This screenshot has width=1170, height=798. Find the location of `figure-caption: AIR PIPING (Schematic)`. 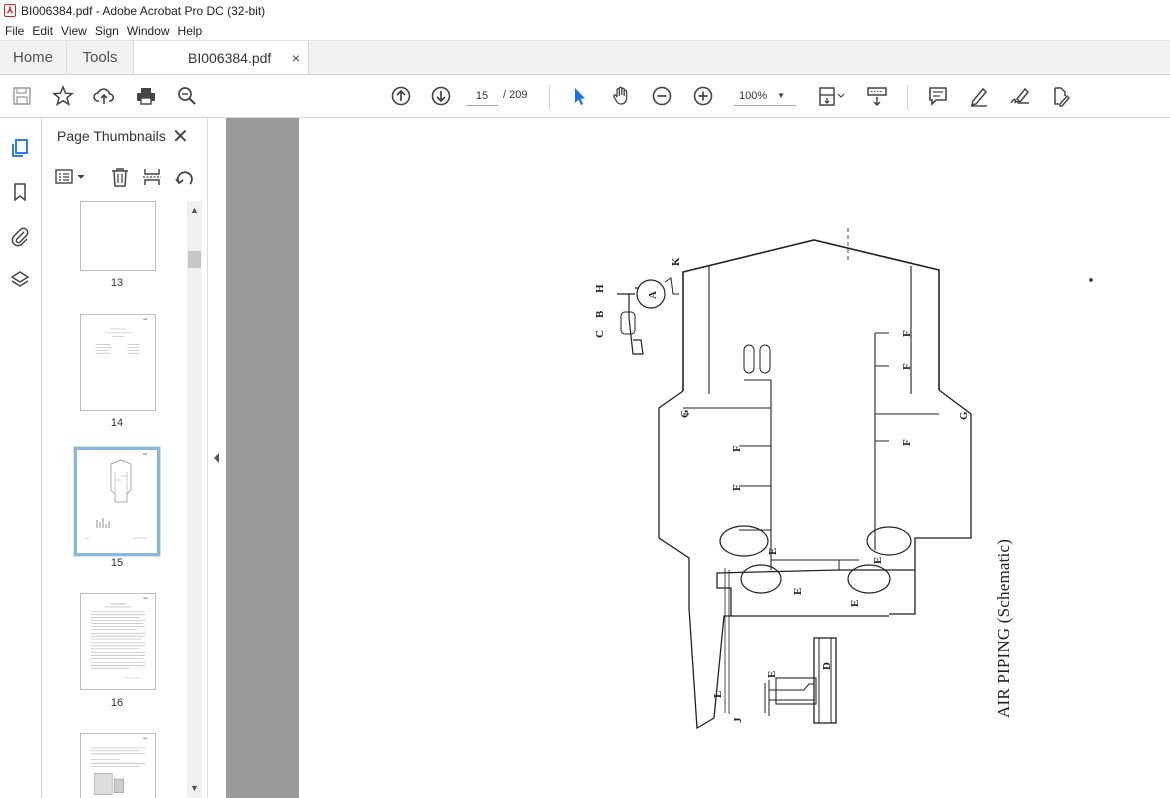

figure-caption: AIR PIPING (Schematic) is located at coordinates (1003, 628).